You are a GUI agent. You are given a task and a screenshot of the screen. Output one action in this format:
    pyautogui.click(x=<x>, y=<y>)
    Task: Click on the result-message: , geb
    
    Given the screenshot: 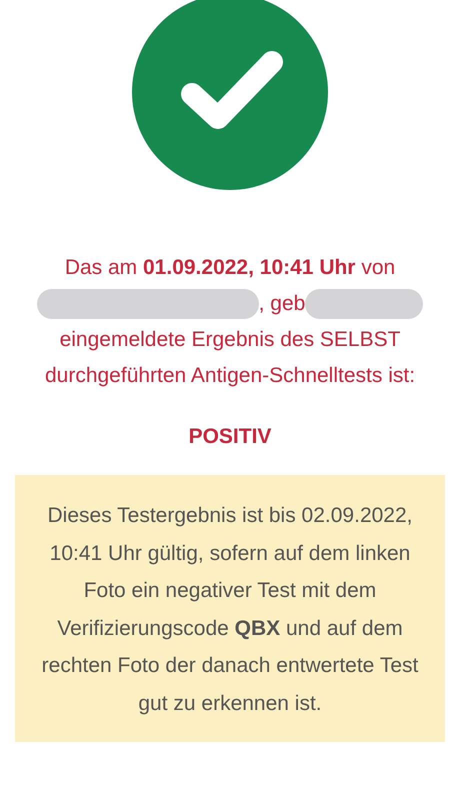 What is the action you would take?
    pyautogui.click(x=282, y=304)
    